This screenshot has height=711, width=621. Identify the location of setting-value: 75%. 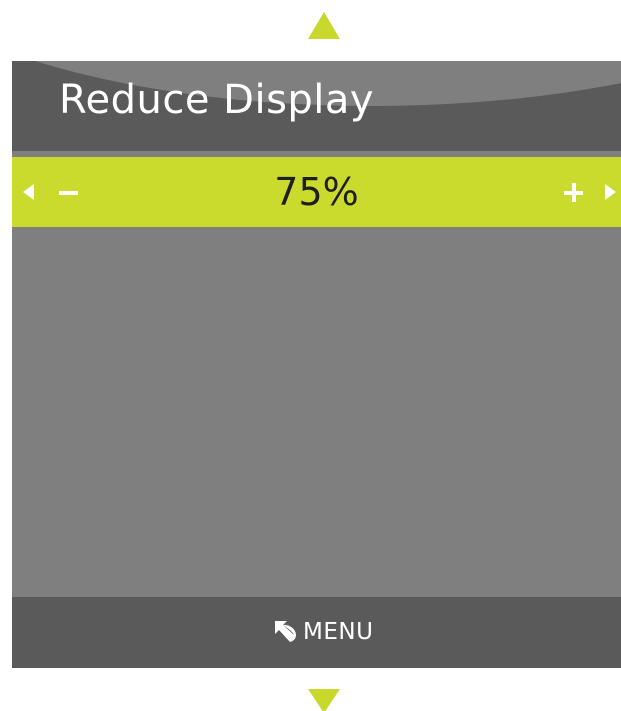
(316, 192).